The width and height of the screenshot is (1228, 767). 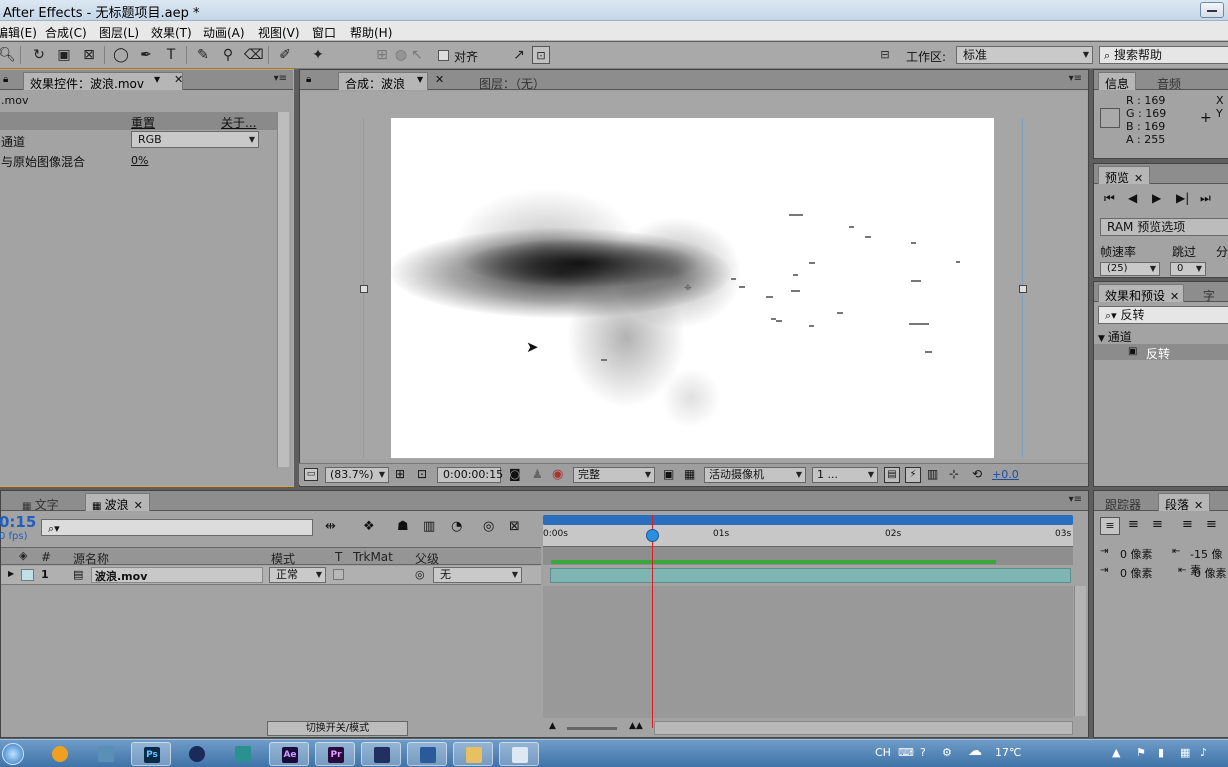 I want to click on frame-blending-icon: ▥, so click(x=429, y=526).